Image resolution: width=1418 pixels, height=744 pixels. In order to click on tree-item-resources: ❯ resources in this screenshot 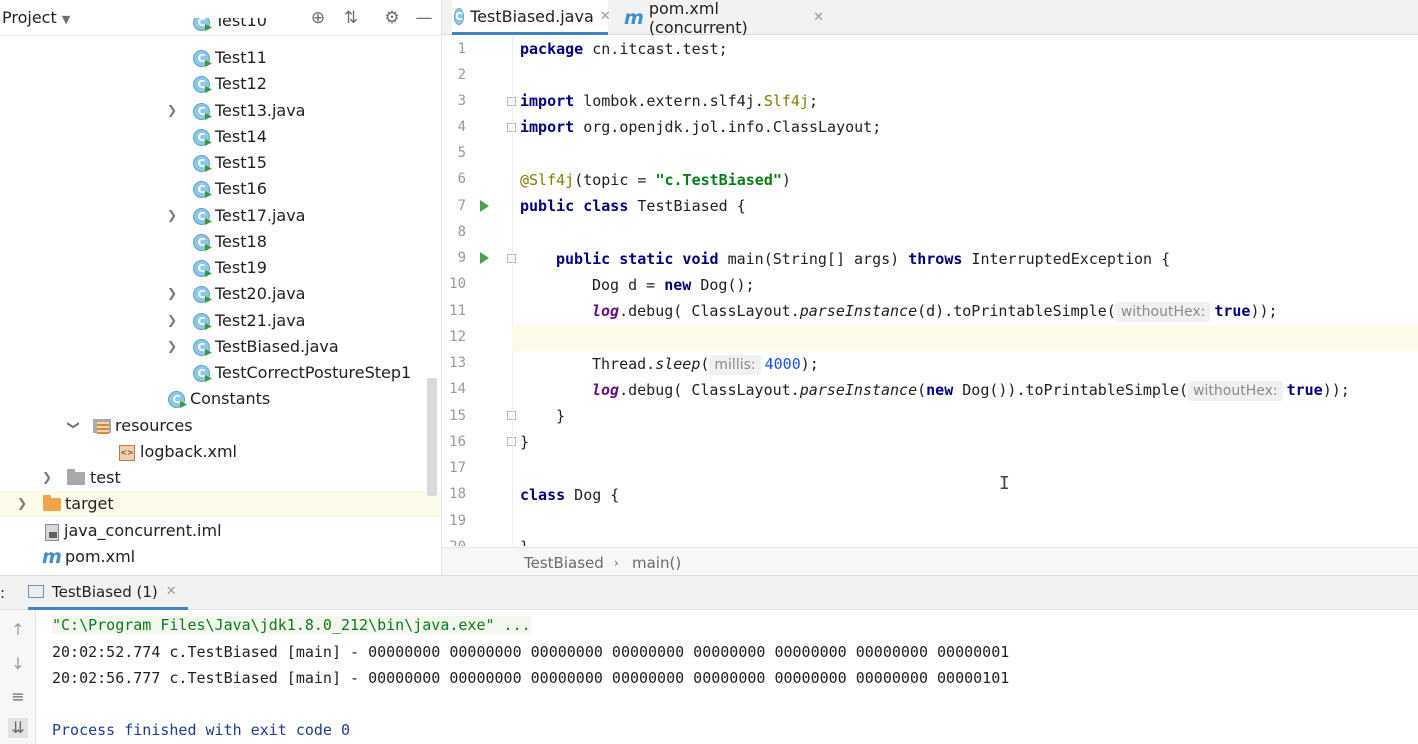, I will do `click(220, 426)`.